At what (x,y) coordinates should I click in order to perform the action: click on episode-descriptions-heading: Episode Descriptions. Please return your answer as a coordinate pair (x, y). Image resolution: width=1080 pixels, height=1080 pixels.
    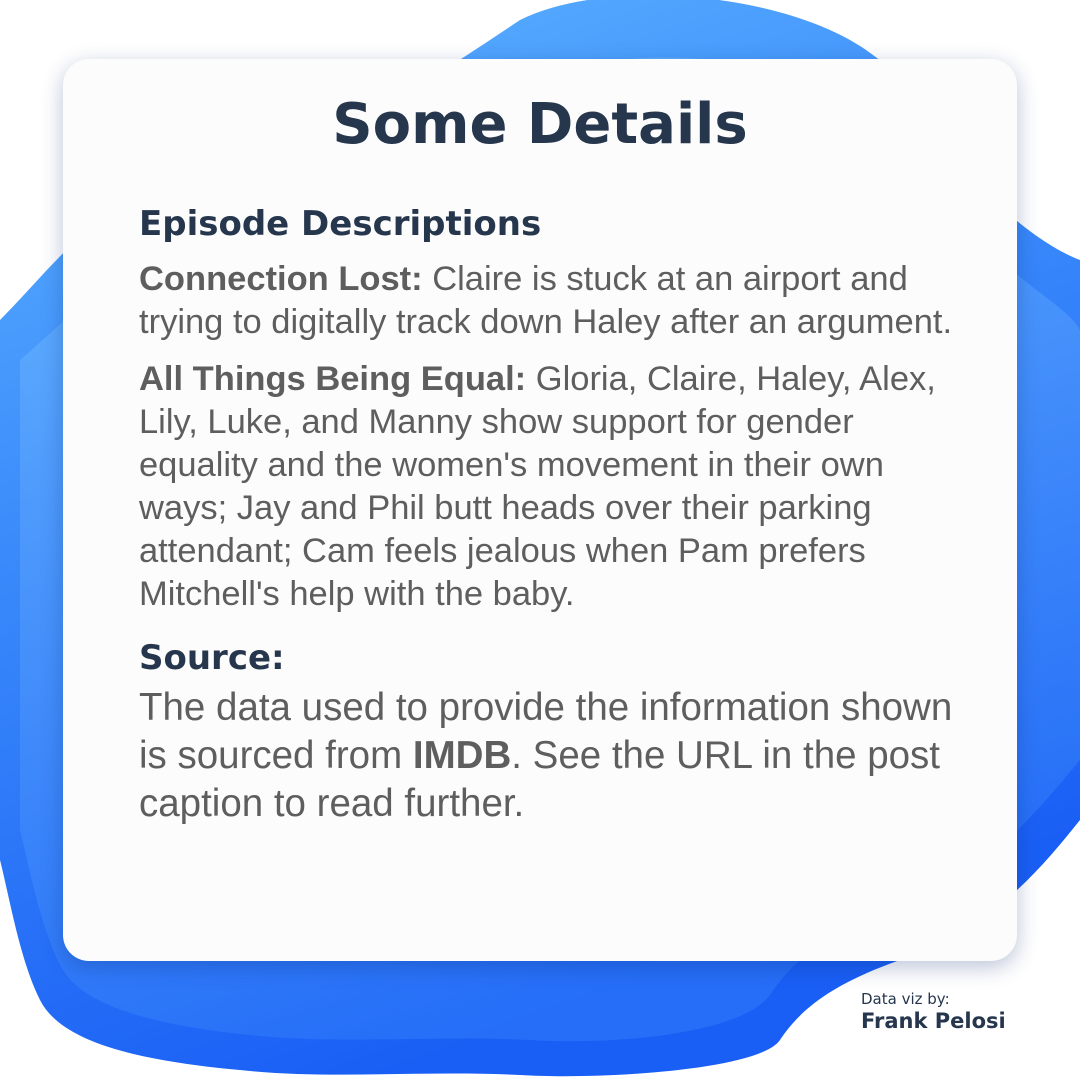
    Looking at the image, I should click on (340, 224).